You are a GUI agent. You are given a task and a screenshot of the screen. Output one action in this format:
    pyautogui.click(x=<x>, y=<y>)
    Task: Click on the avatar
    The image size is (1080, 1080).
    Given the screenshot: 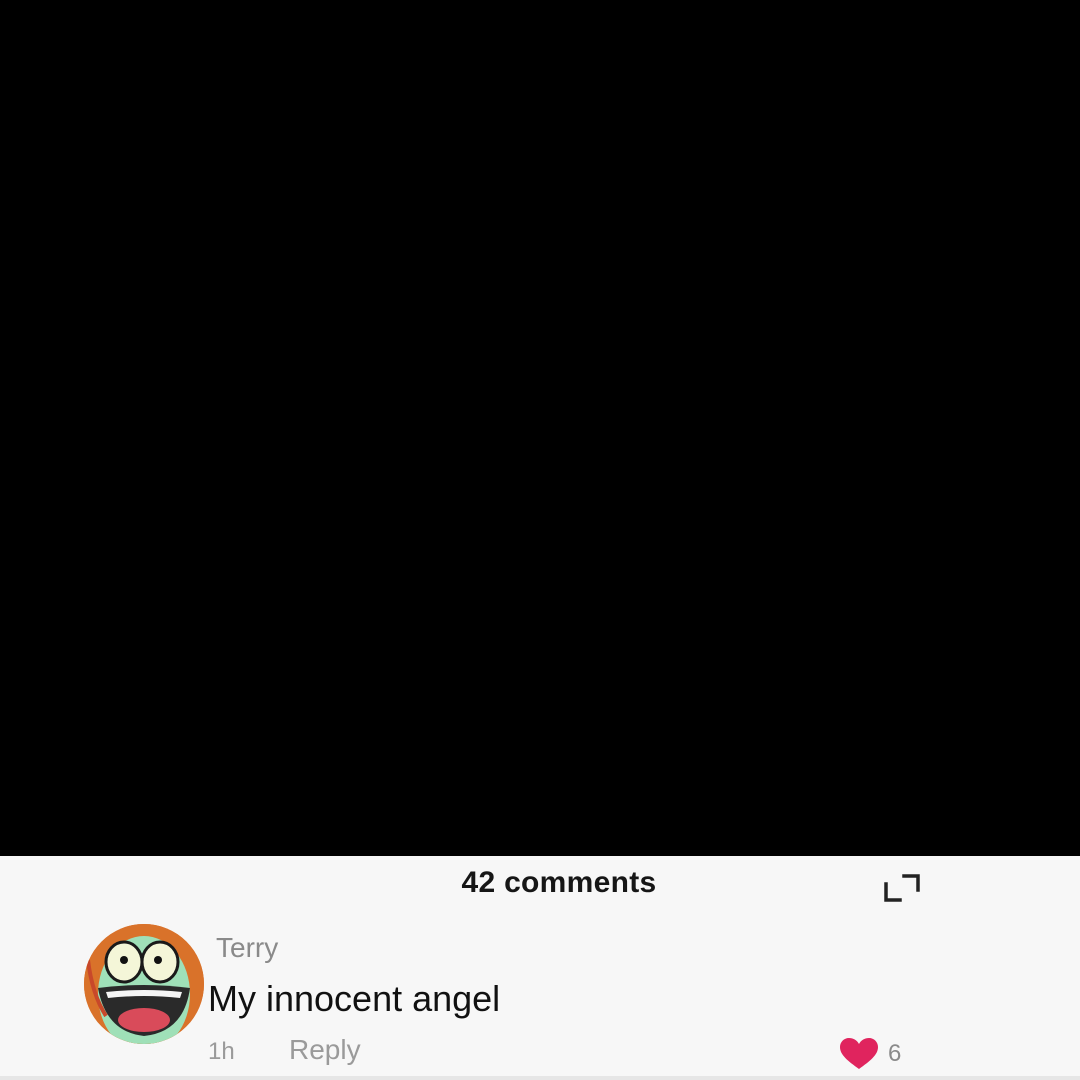 What is the action you would take?
    pyautogui.click(x=144, y=984)
    